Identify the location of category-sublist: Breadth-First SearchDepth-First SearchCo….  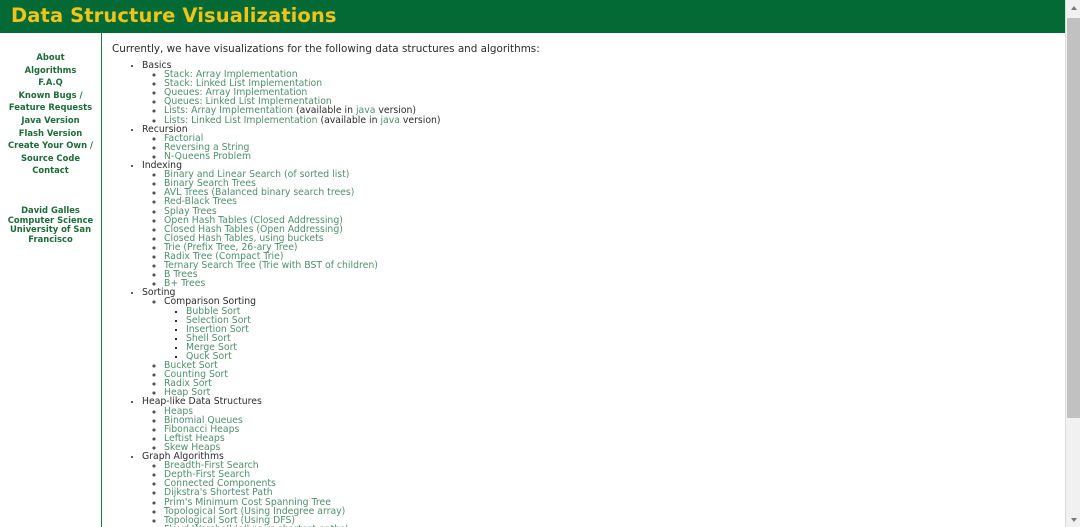
(598, 494).